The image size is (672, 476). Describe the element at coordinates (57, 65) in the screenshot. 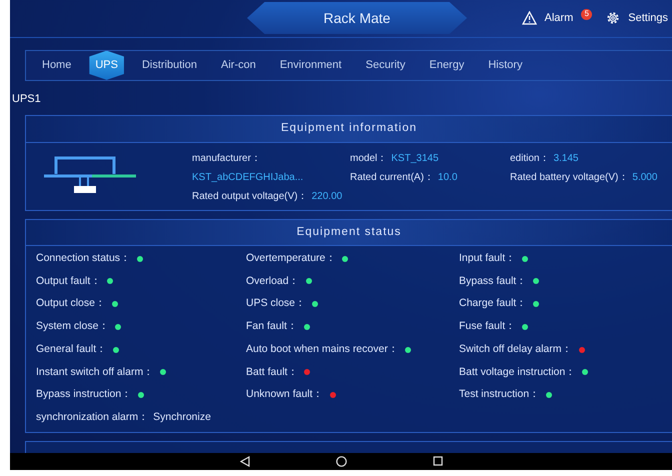

I see `nav-tab: Home` at that location.